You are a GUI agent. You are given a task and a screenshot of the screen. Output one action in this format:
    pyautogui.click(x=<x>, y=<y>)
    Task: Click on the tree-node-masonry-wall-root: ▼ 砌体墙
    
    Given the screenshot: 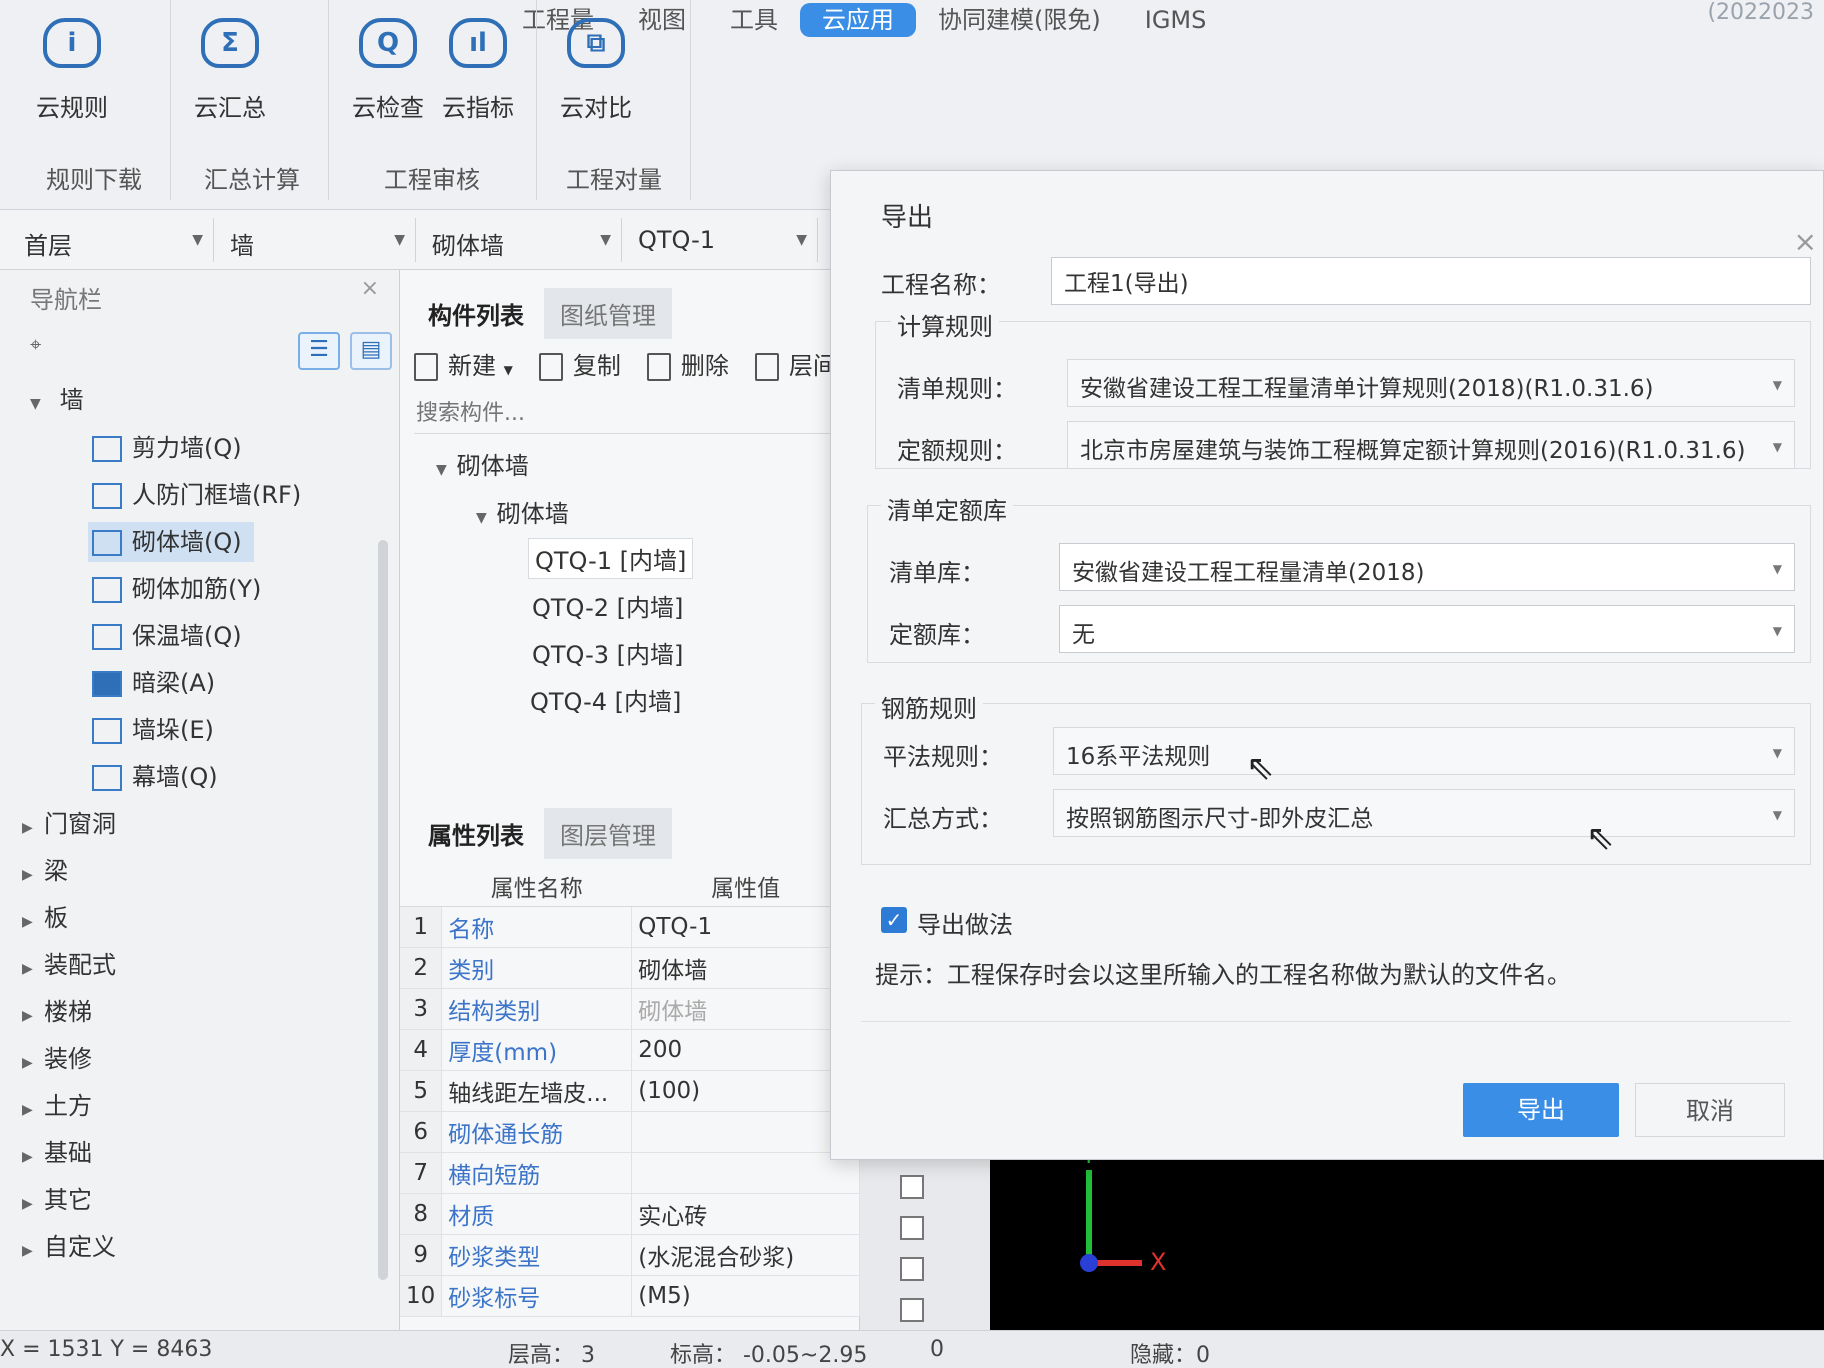 What is the action you would take?
    pyautogui.click(x=482, y=463)
    